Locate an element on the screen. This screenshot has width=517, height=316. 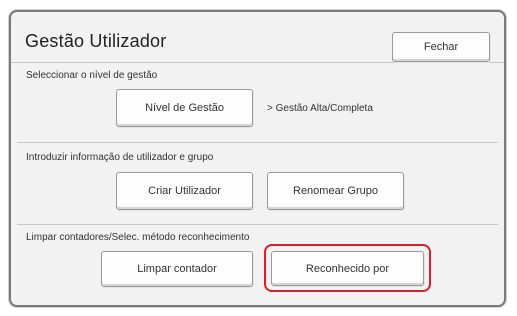
rename-group-button: Renomear Grupo is located at coordinates (335, 191).